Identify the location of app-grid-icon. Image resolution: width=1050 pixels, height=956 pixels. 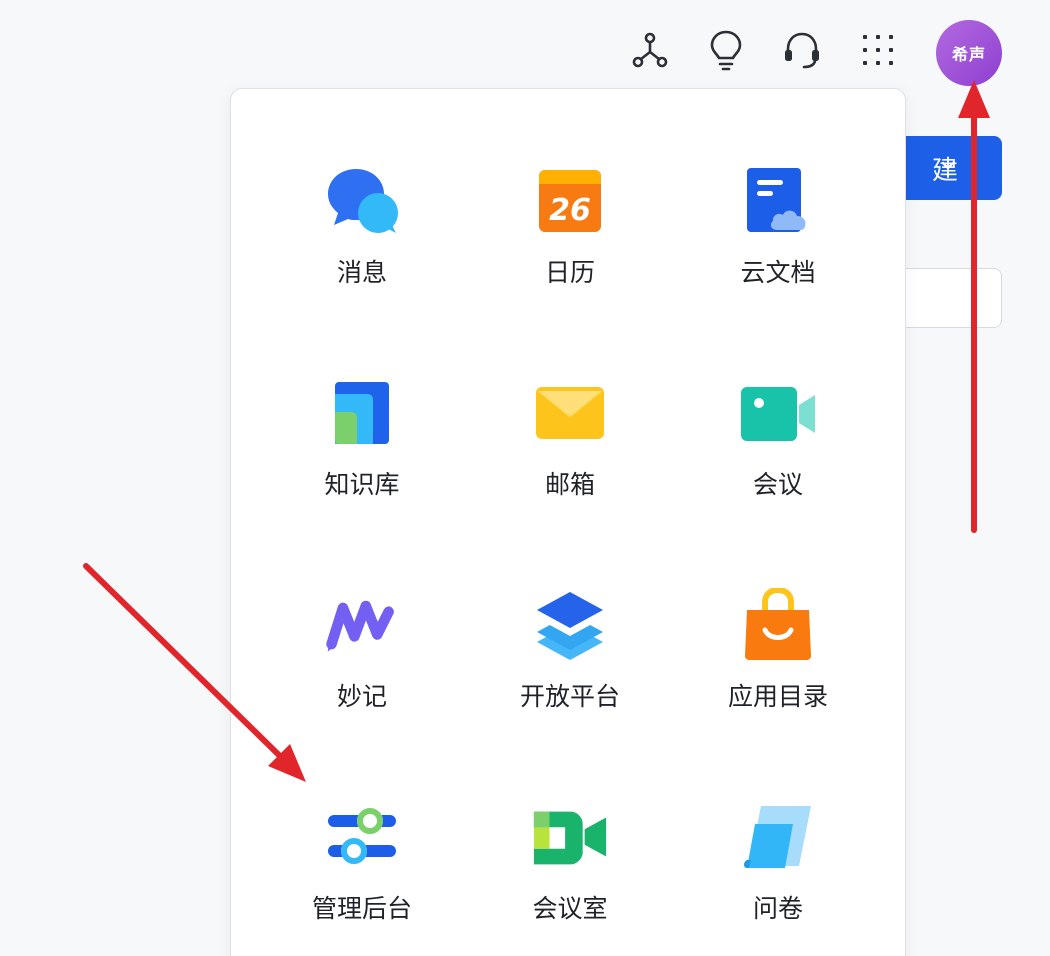
(878, 50).